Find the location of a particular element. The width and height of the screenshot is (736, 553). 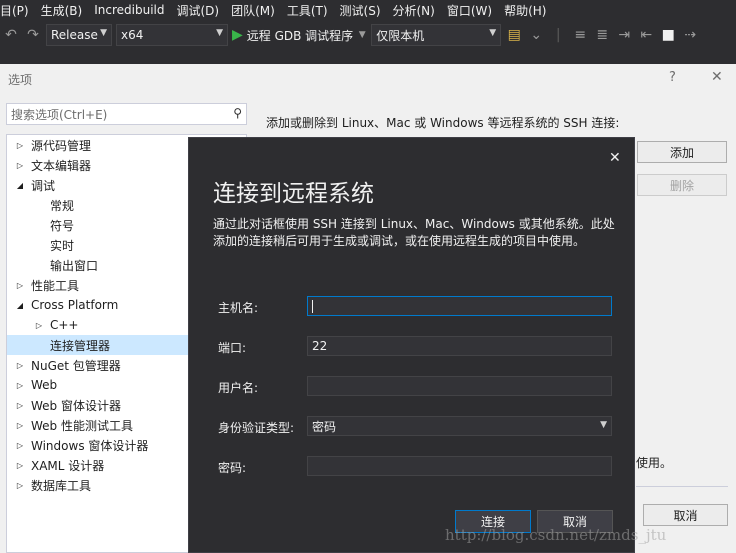

menu-item: 调试(D) is located at coordinates (201, 10).